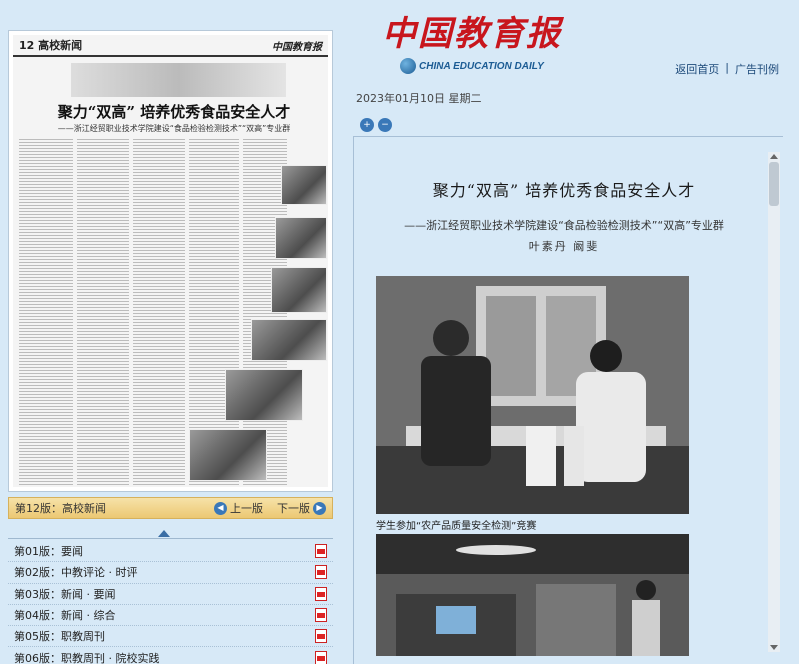  I want to click on issue-date: 2023年01月10日 星期二, so click(419, 98).